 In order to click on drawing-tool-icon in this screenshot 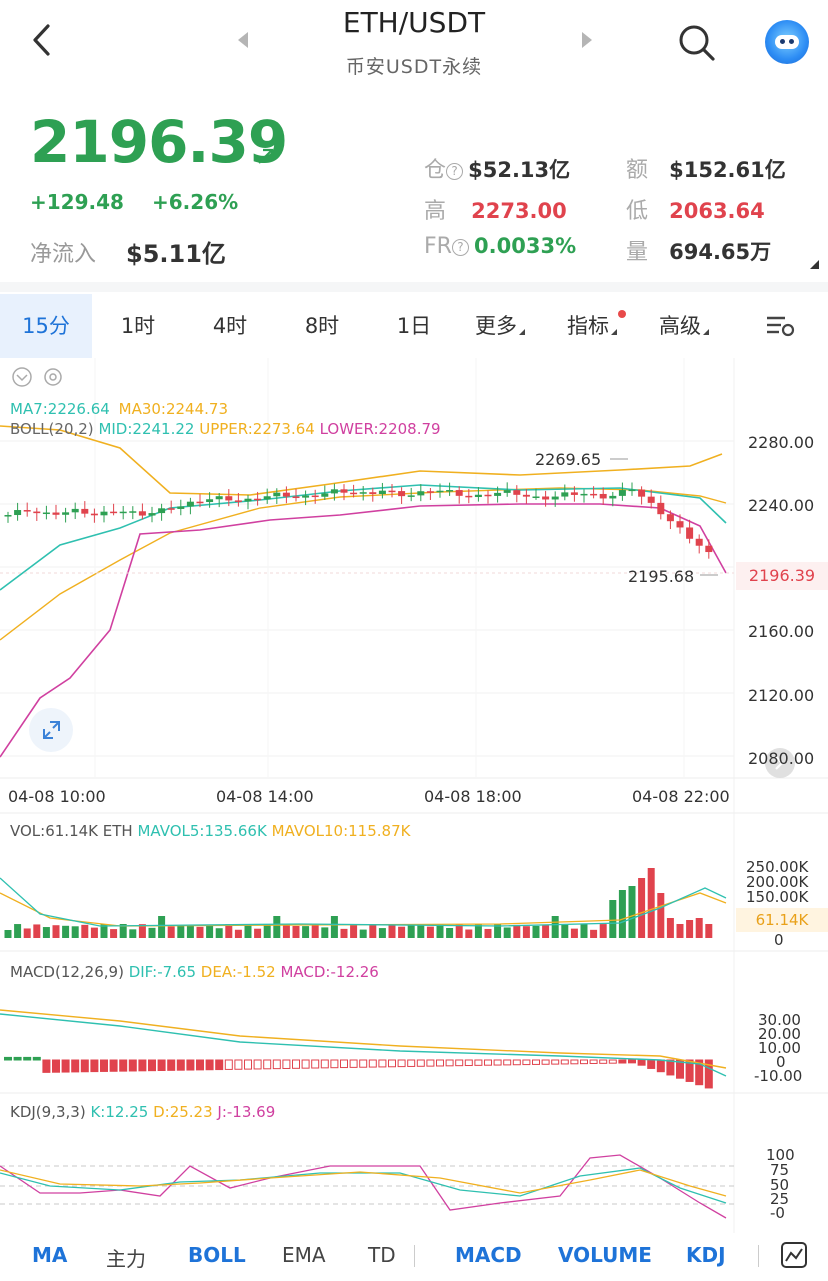, I will do `click(794, 1255)`.